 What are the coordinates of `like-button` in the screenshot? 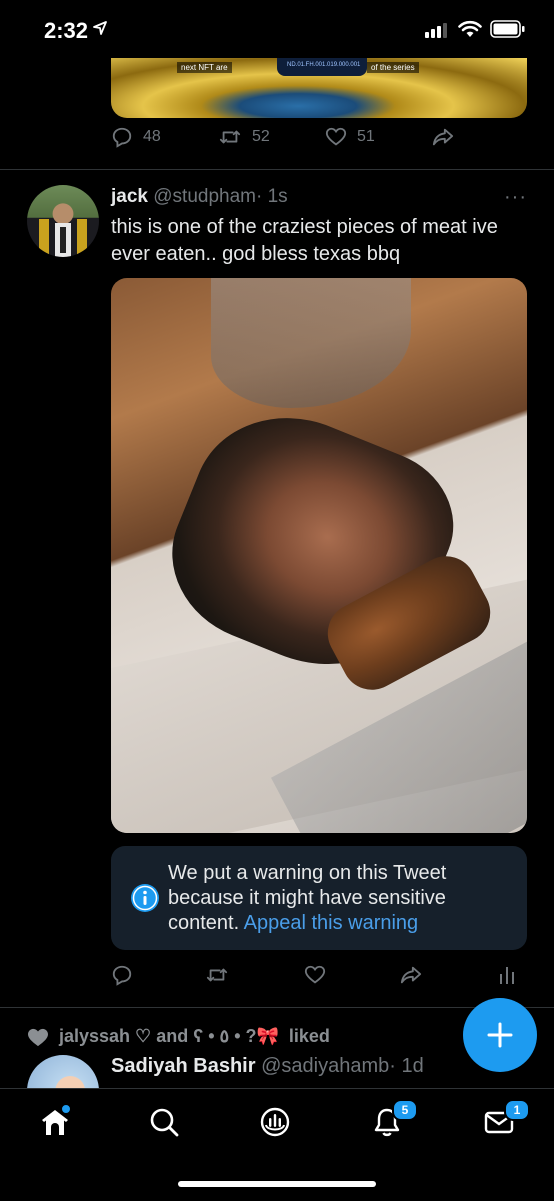 It's located at (315, 975).